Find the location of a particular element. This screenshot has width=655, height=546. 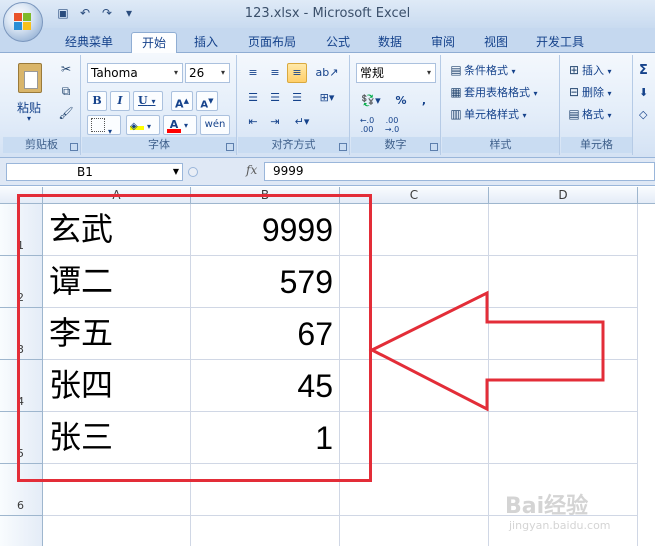

office-button is located at coordinates (23, 22).